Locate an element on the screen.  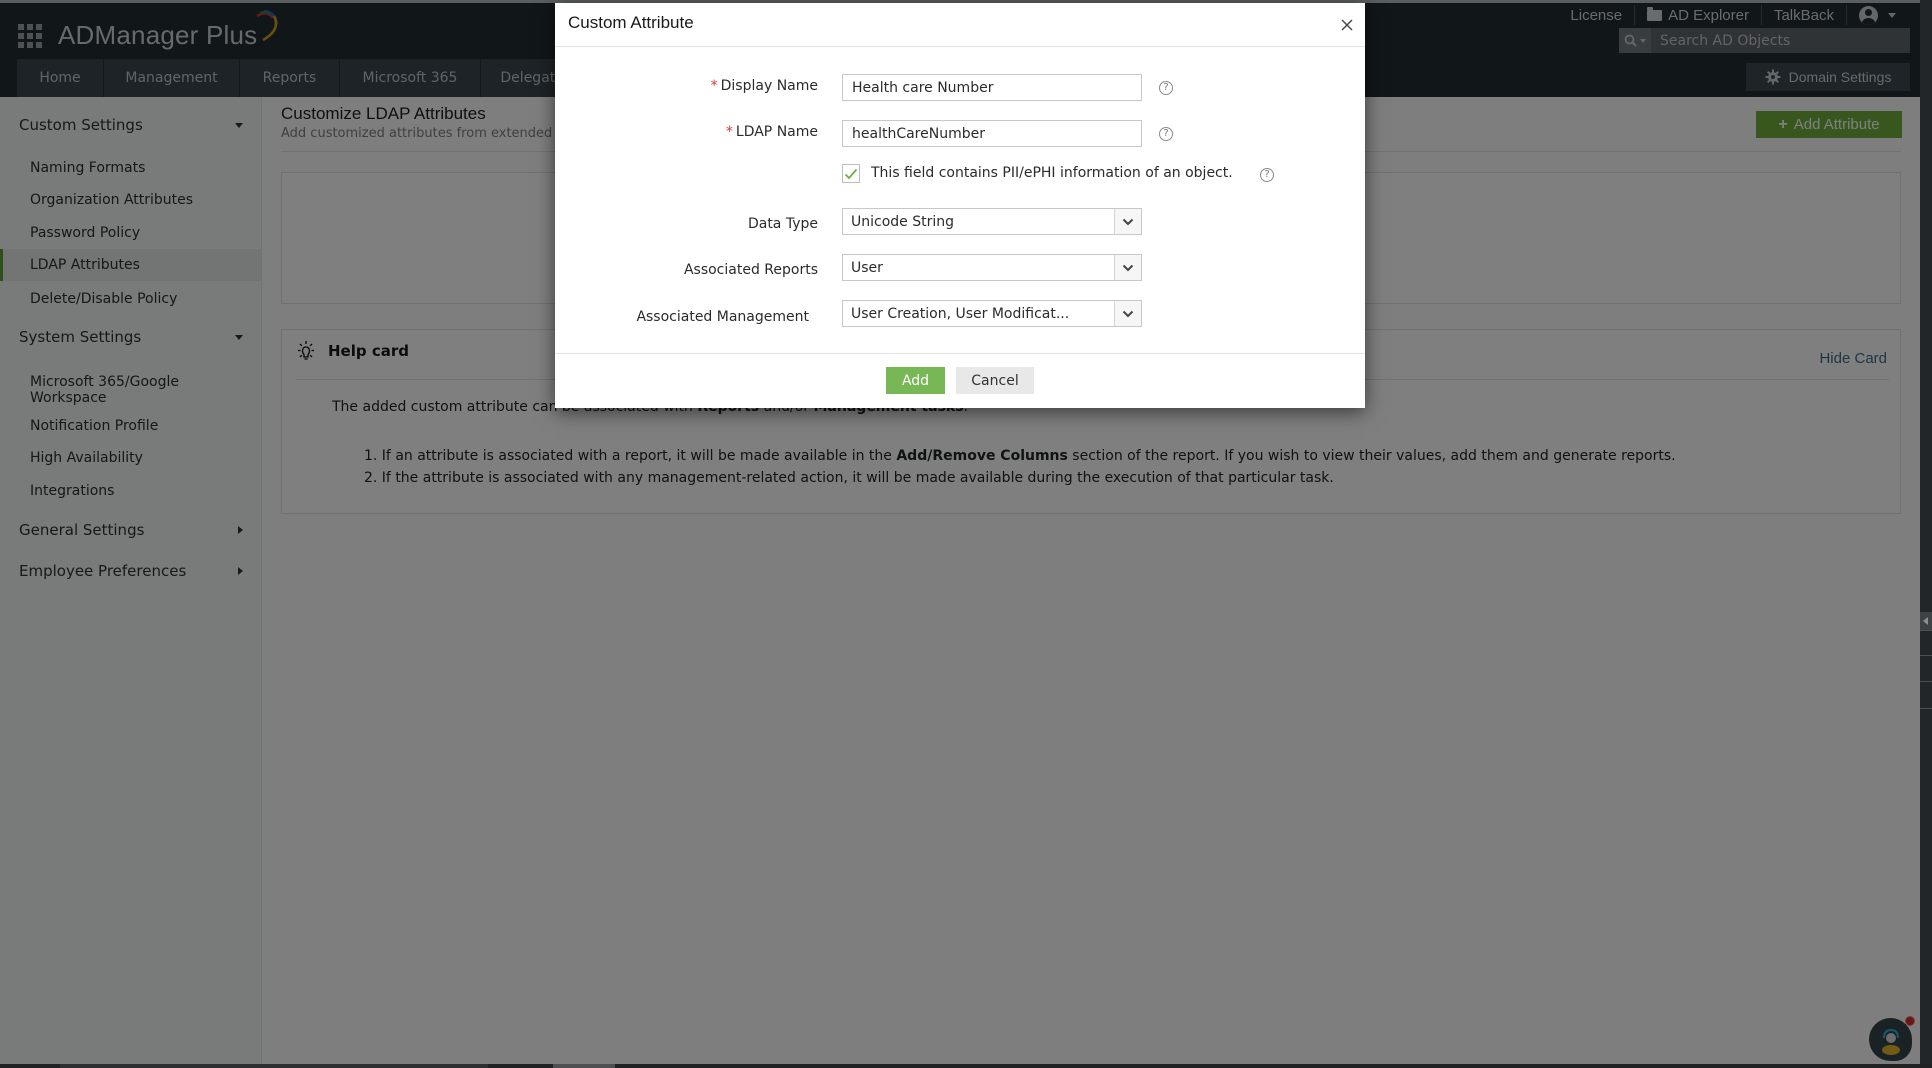
right-side-panel is located at coordinates (1926, 534).